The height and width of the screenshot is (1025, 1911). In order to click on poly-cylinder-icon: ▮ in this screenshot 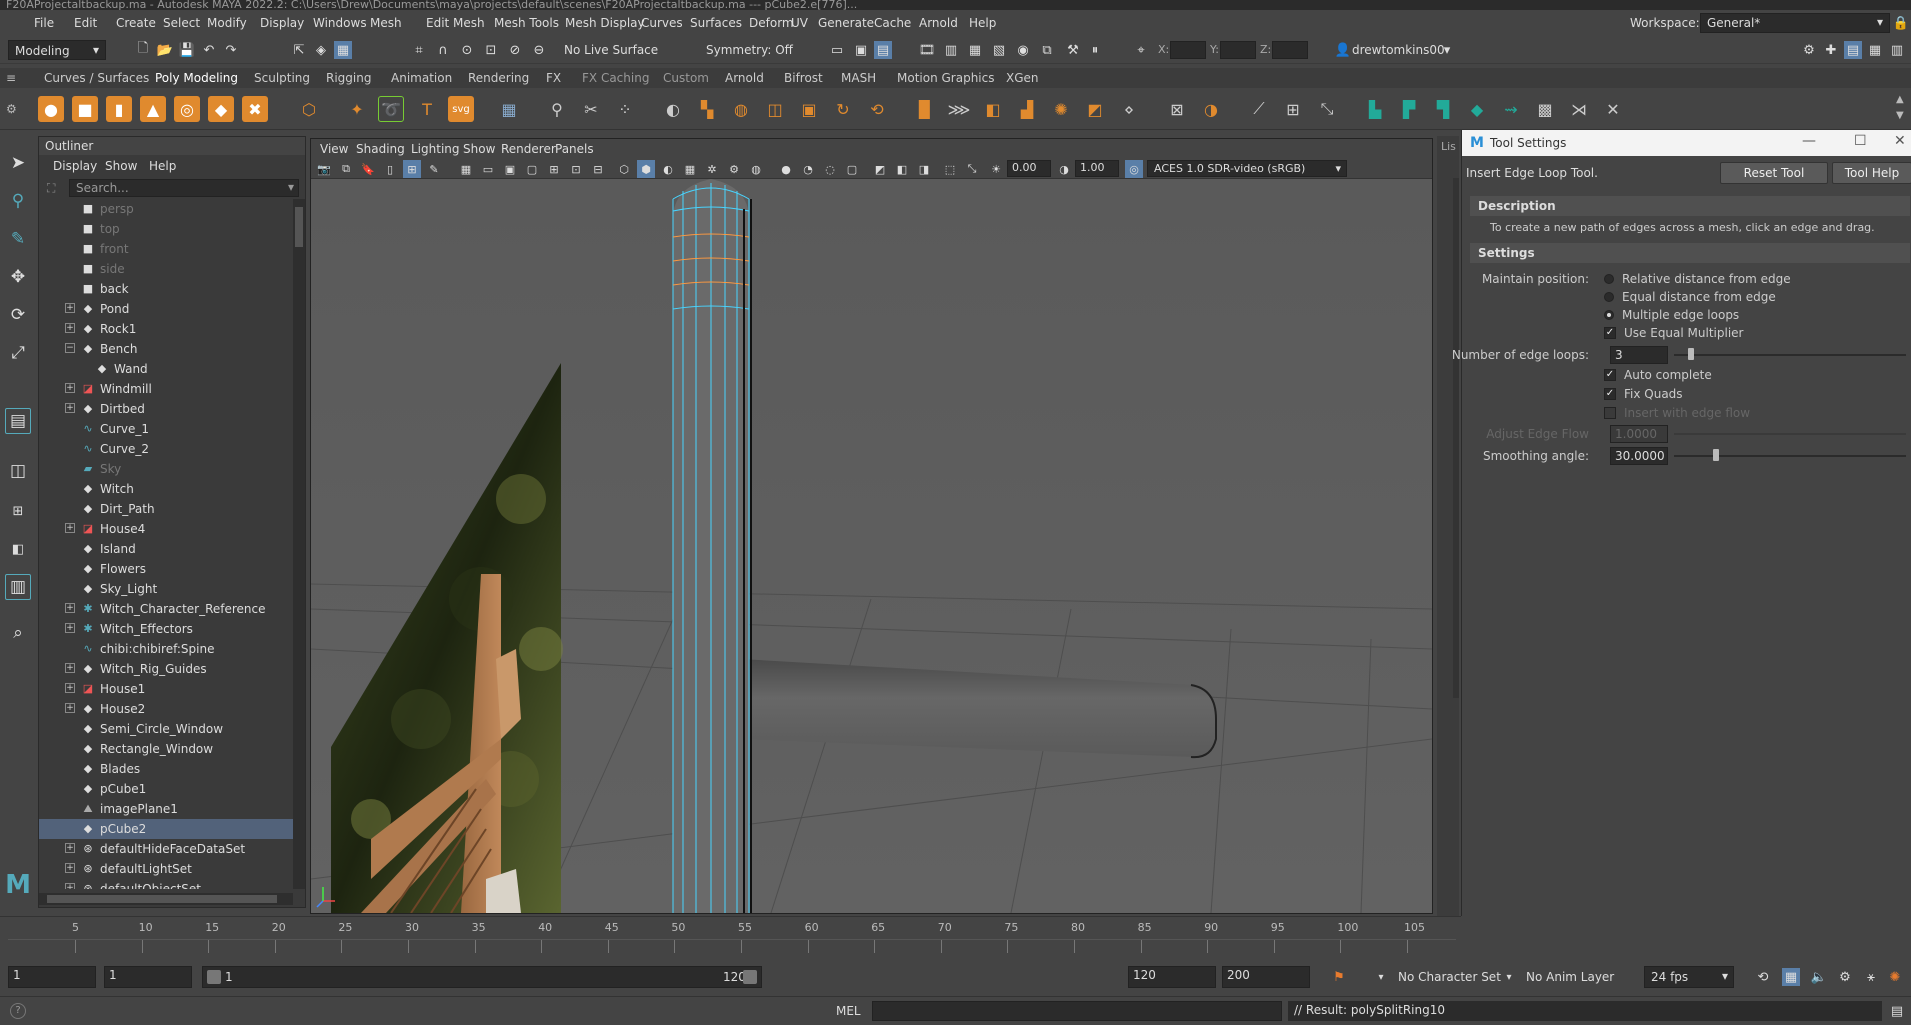, I will do `click(119, 109)`.